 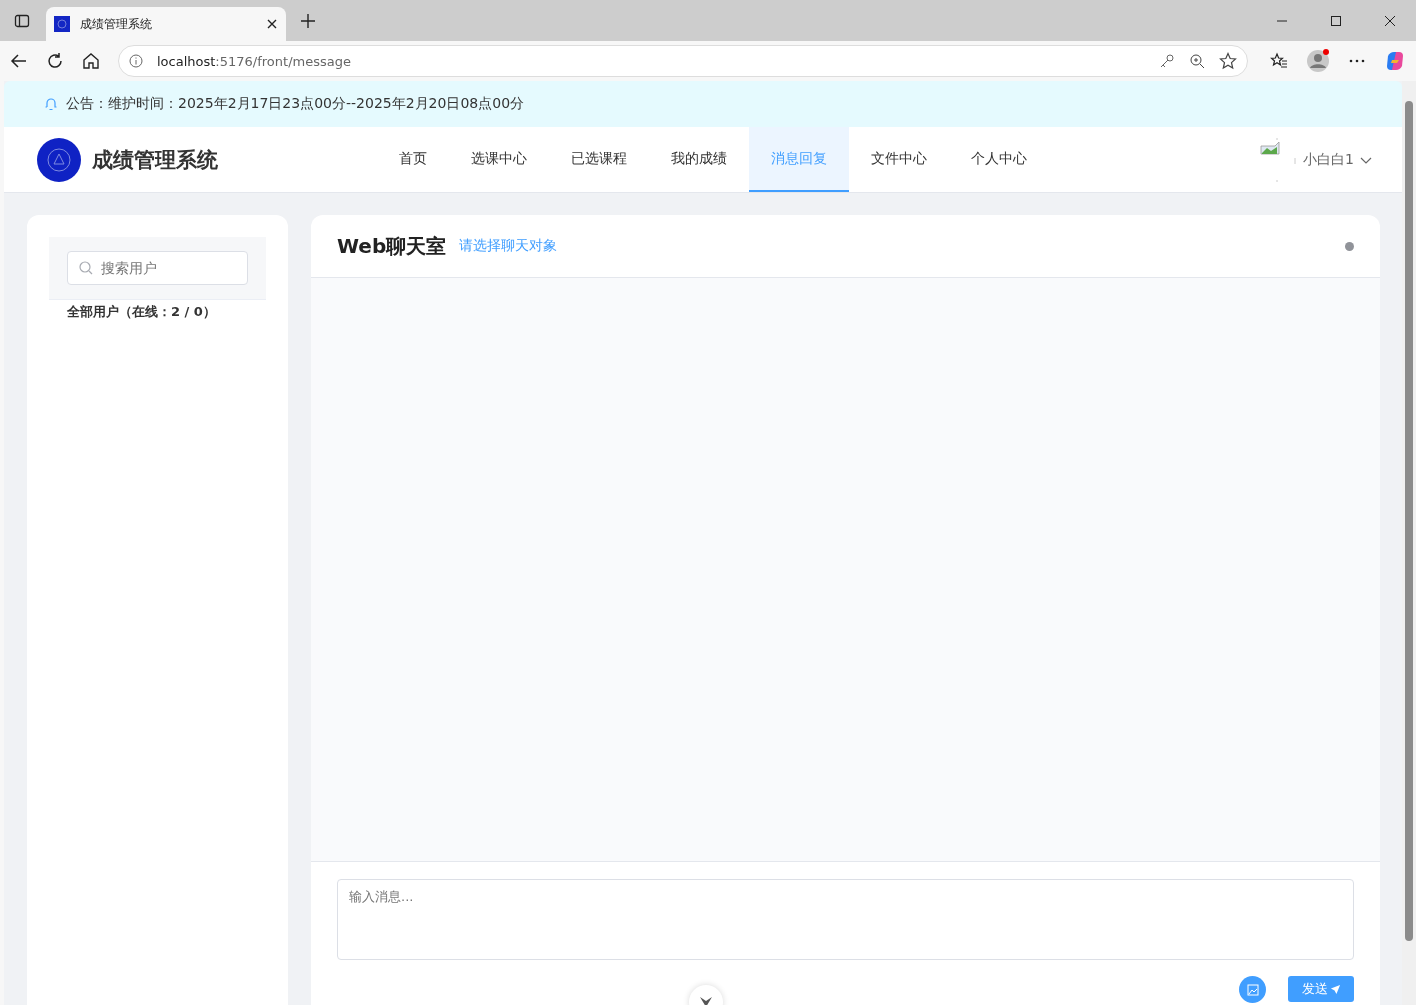 I want to click on browser-tab: 成绩管理系统, so click(x=166, y=24).